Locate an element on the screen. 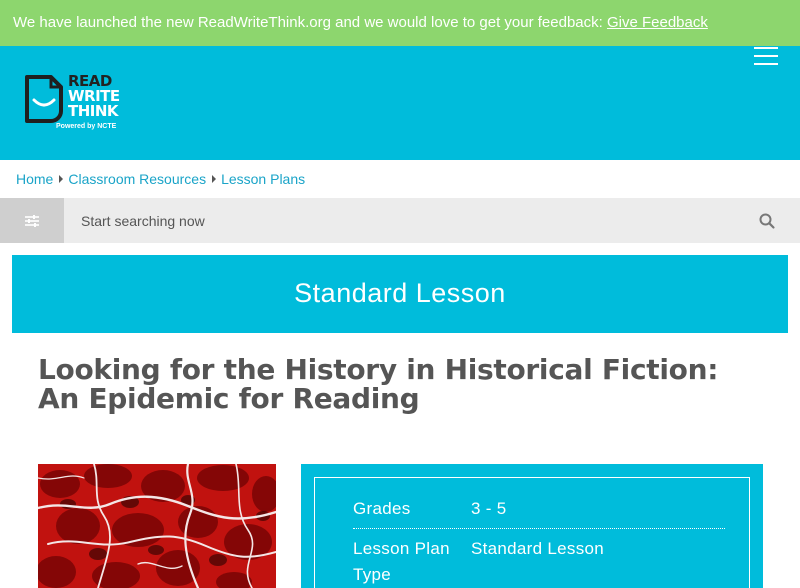  logo-word-think: THINK is located at coordinates (93, 111).